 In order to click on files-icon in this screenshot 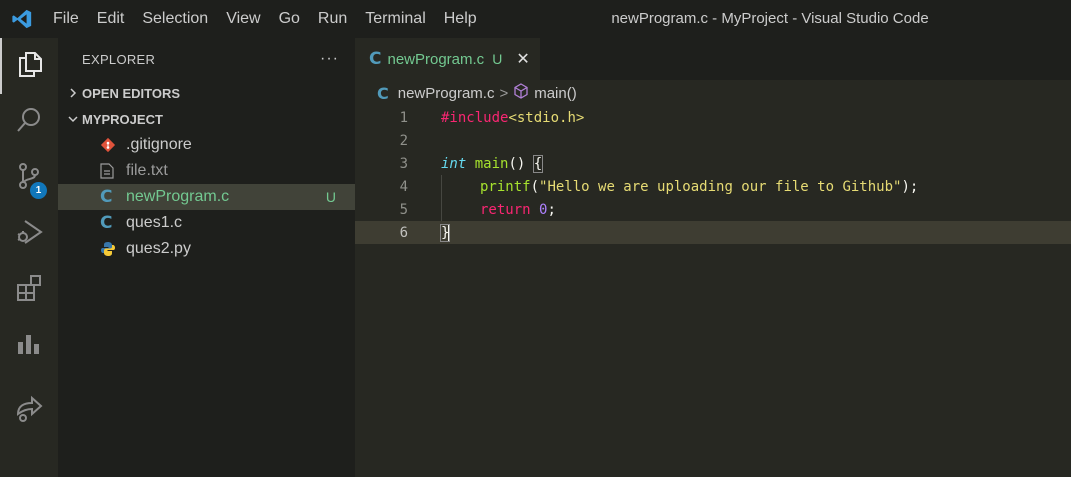, I will do `click(30, 66)`.